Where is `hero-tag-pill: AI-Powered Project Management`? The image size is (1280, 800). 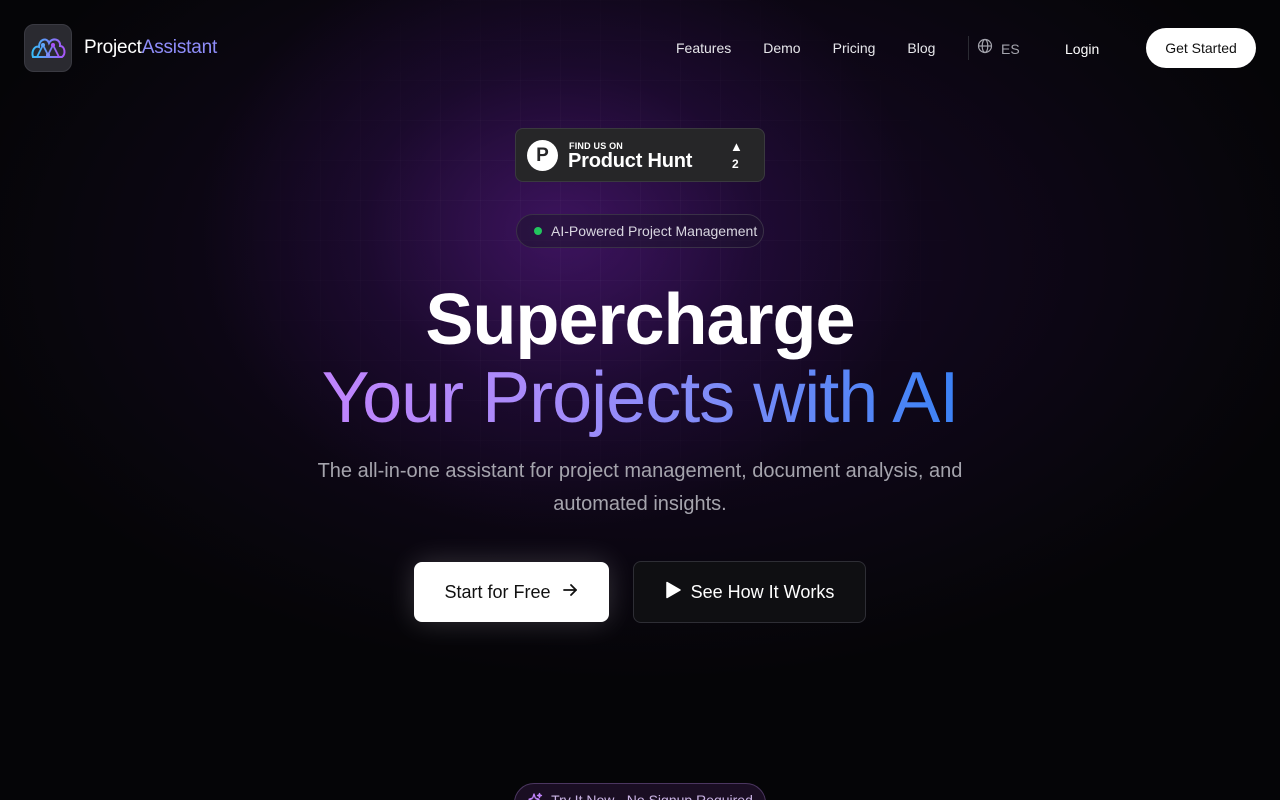 hero-tag-pill: AI-Powered Project Management is located at coordinates (640, 231).